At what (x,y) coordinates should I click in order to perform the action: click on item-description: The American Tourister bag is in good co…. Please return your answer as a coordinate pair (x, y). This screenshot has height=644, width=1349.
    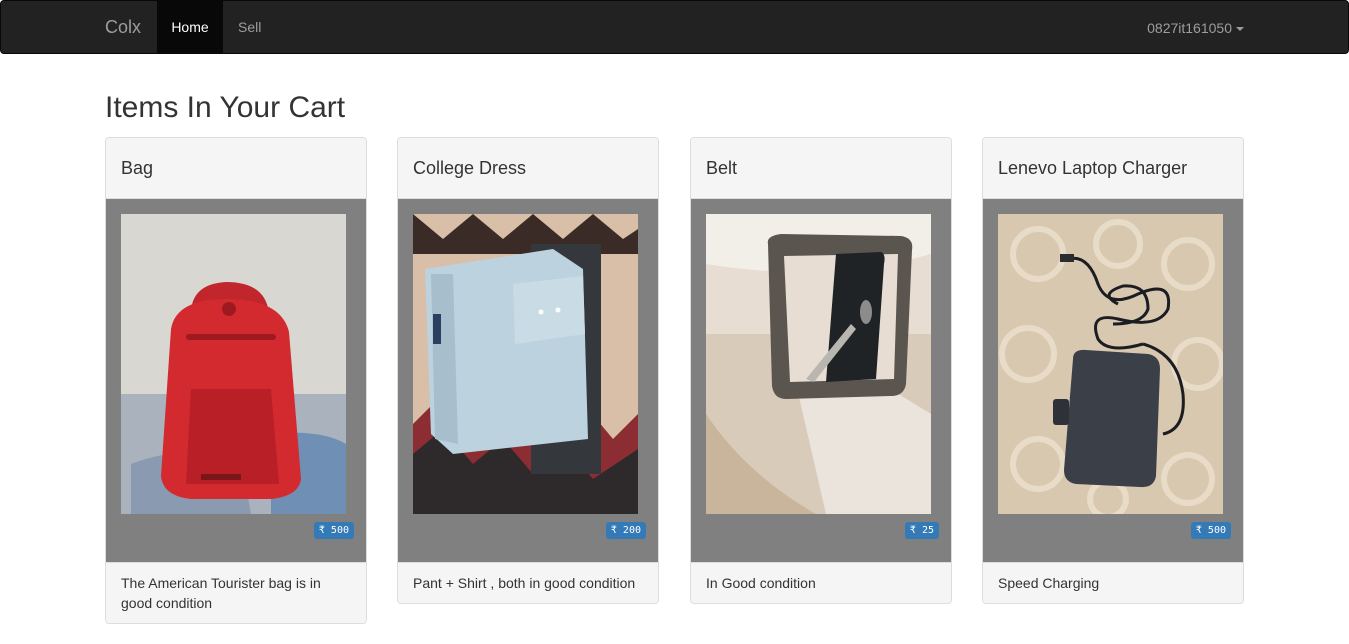
    Looking at the image, I should click on (236, 592).